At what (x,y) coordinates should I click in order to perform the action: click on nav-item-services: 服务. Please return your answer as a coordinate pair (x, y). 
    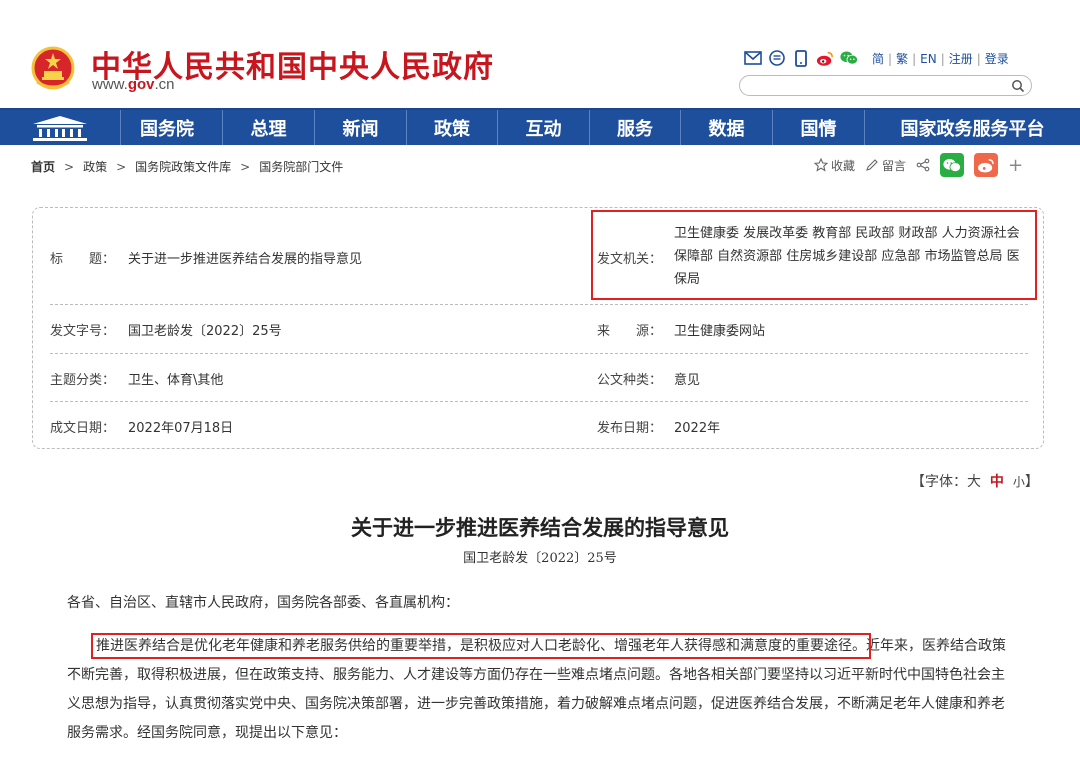
    Looking at the image, I should click on (634, 127).